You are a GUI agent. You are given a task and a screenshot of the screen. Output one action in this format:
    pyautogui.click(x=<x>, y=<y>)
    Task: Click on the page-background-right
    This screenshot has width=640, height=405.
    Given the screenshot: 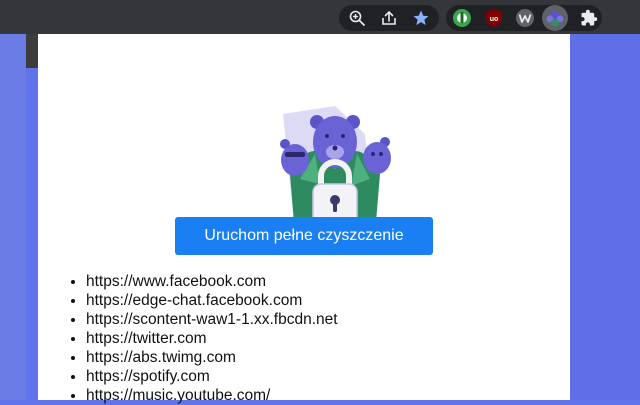 What is the action you would take?
    pyautogui.click(x=605, y=217)
    